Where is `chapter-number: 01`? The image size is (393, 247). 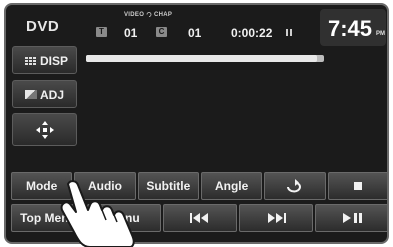
chapter-number: 01 is located at coordinates (195, 33).